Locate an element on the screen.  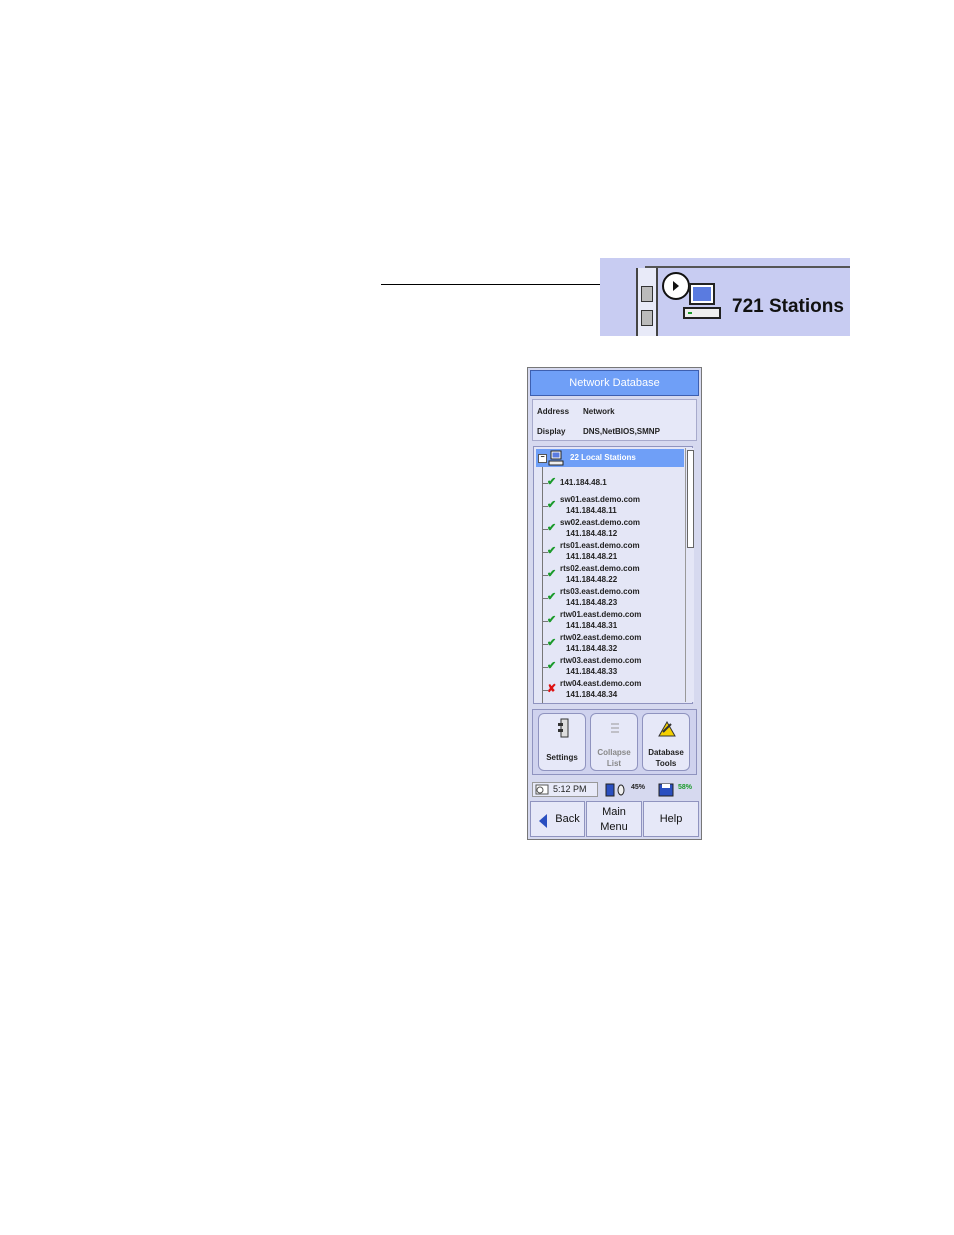
station-ip: 141.184.48.11 is located at coordinates (591, 510).